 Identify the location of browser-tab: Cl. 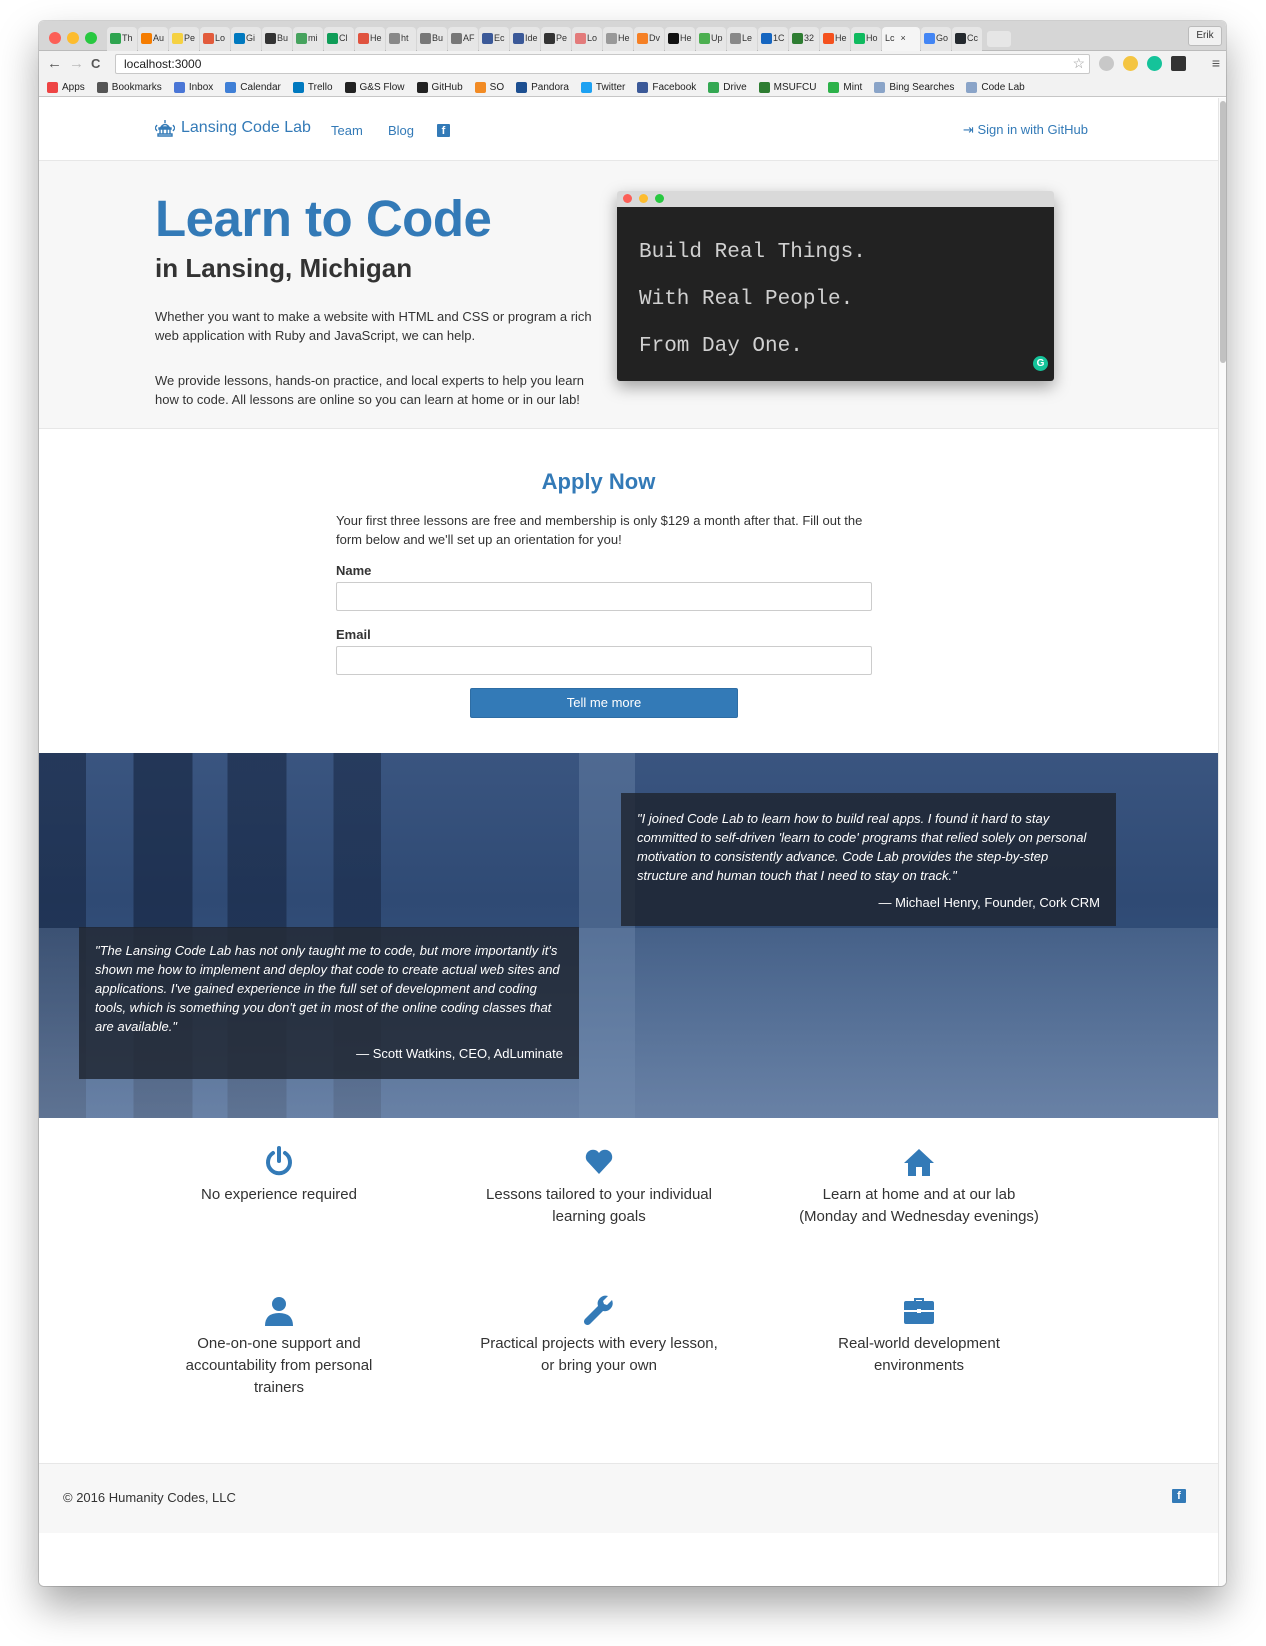
(339, 39).